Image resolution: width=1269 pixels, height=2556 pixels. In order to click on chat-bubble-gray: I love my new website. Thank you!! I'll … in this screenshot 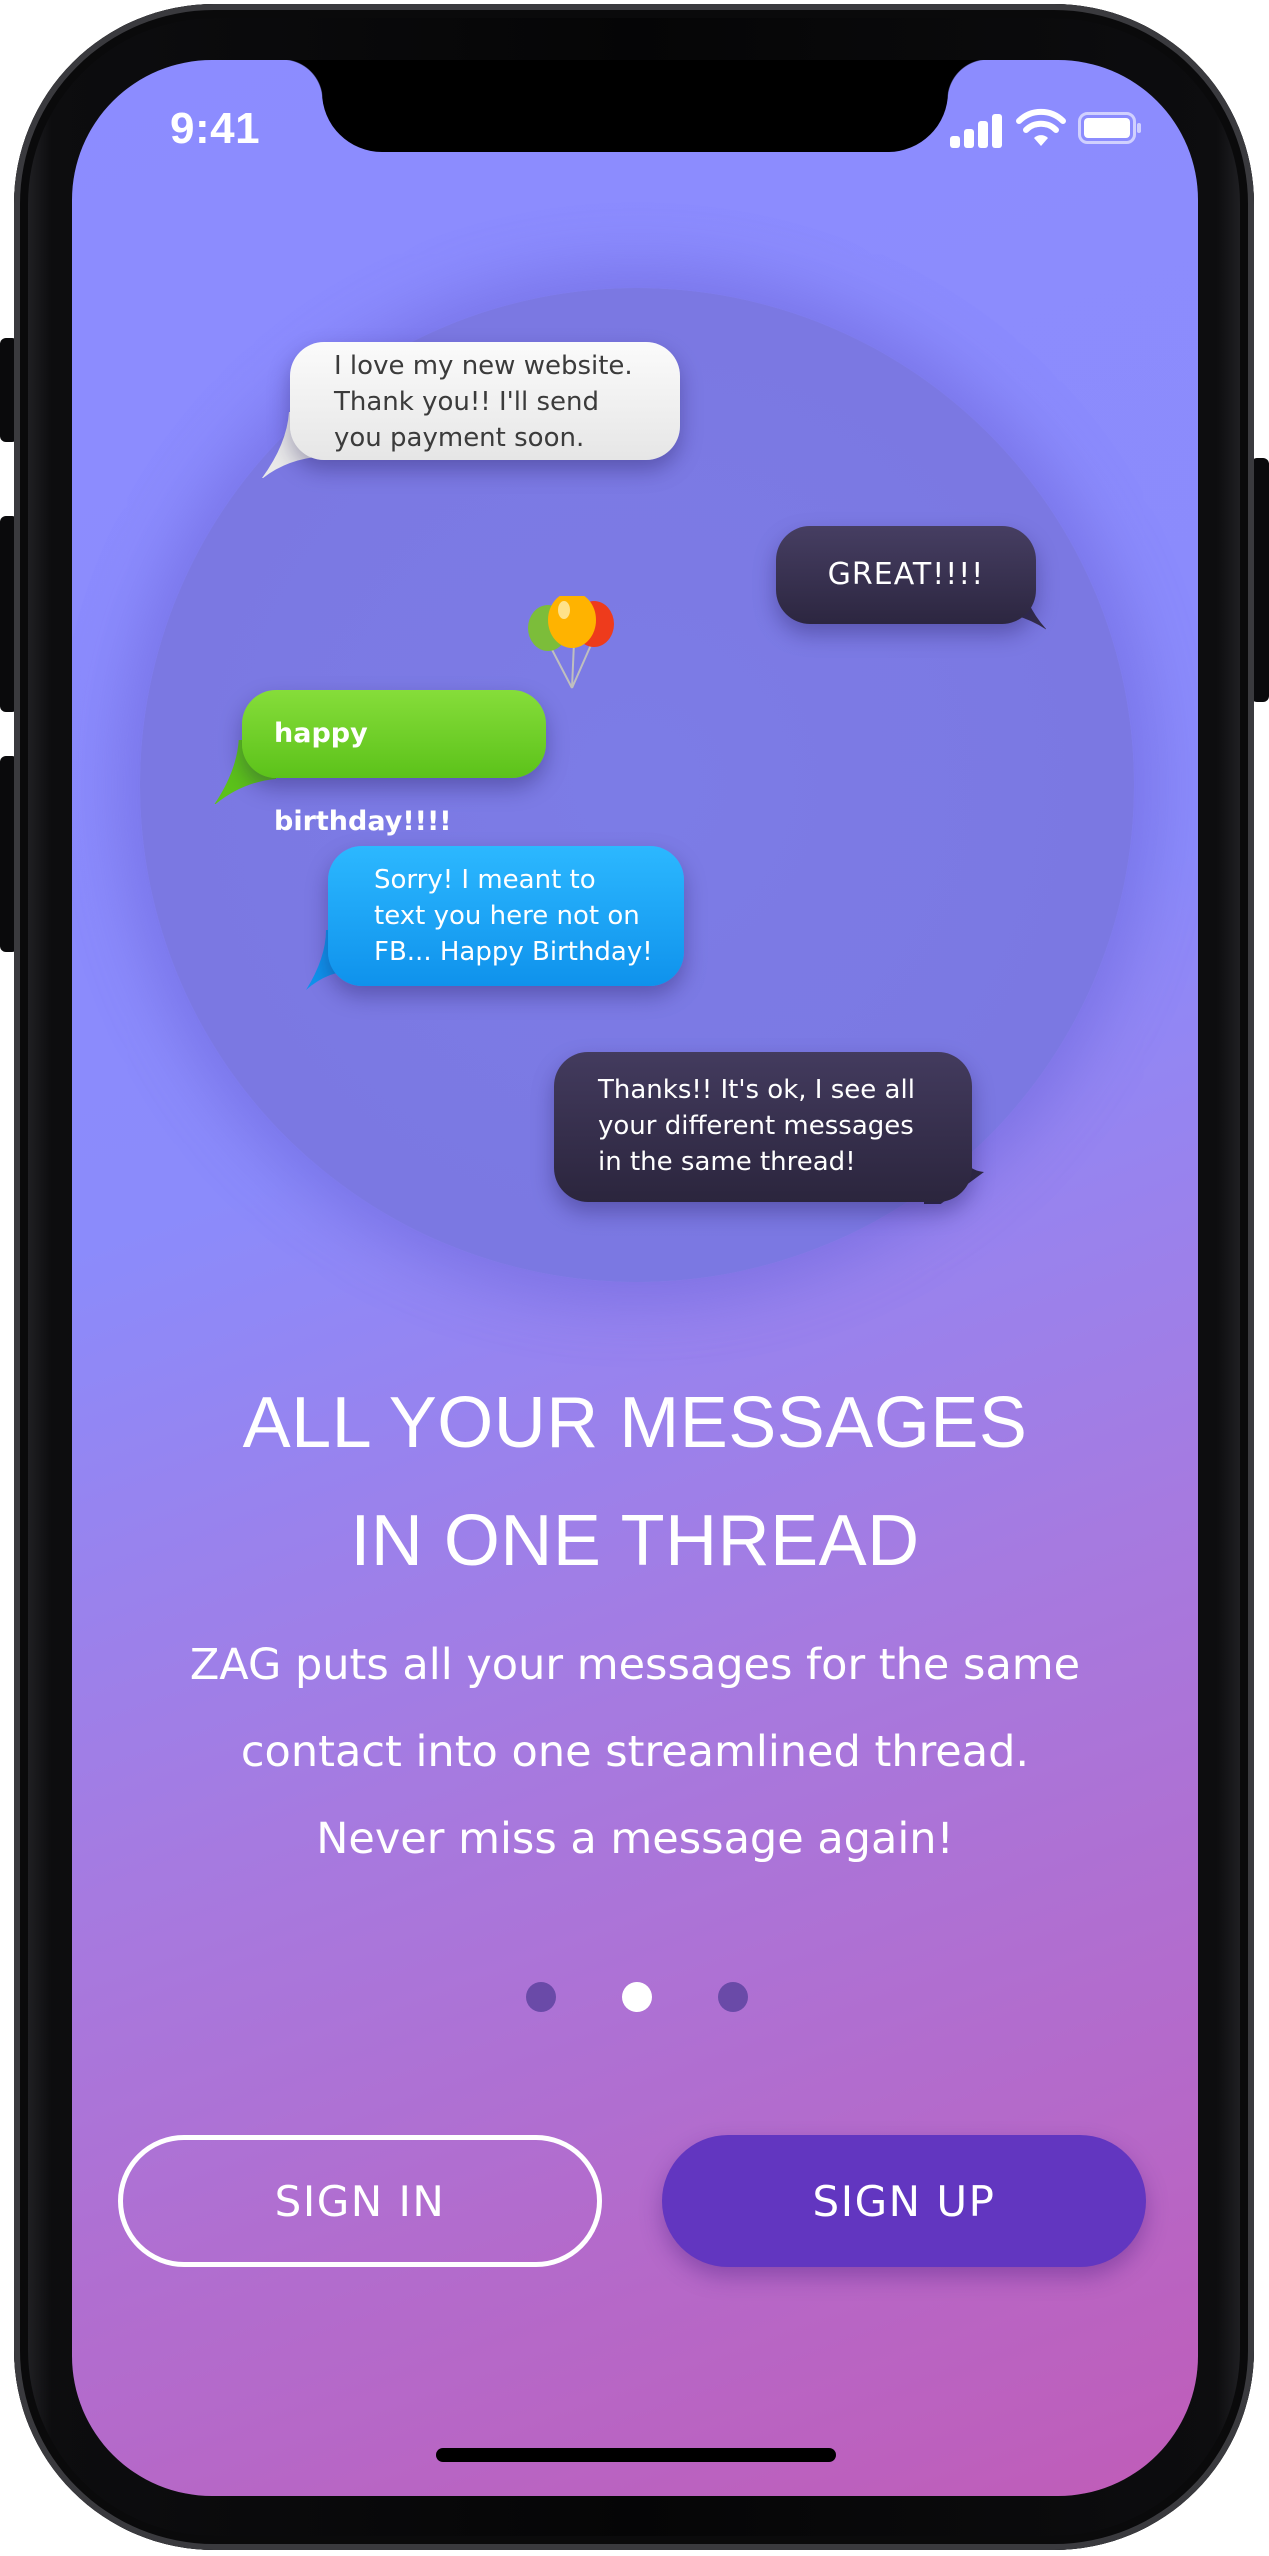, I will do `click(470, 410)`.